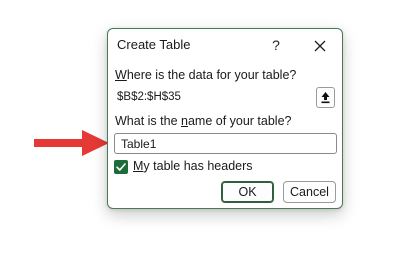 The image size is (397, 263). I want to click on checkmark-icon, so click(121, 167).